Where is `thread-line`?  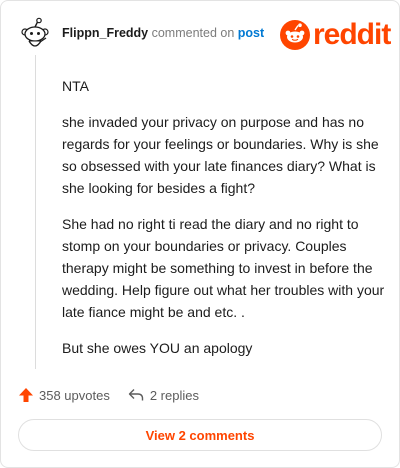 thread-line is located at coordinates (35, 212).